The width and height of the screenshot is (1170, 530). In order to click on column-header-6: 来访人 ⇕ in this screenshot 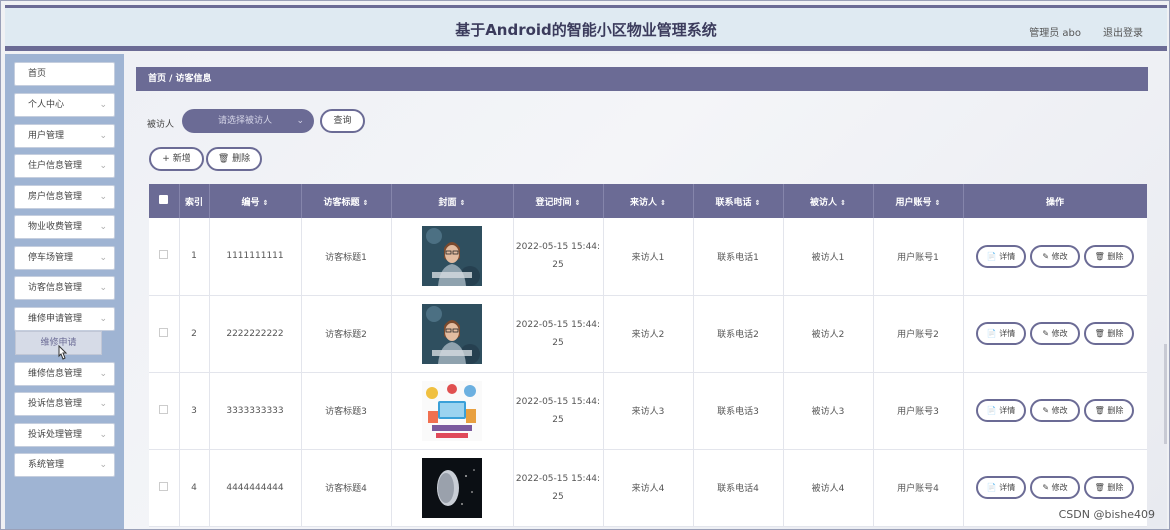, I will do `click(648, 201)`.